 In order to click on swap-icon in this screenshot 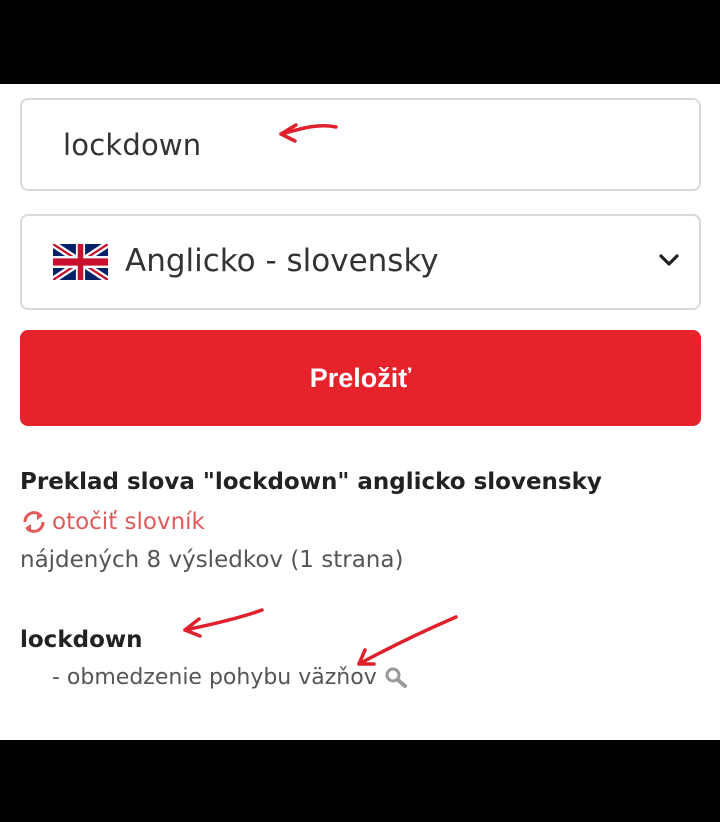, I will do `click(34, 522)`.